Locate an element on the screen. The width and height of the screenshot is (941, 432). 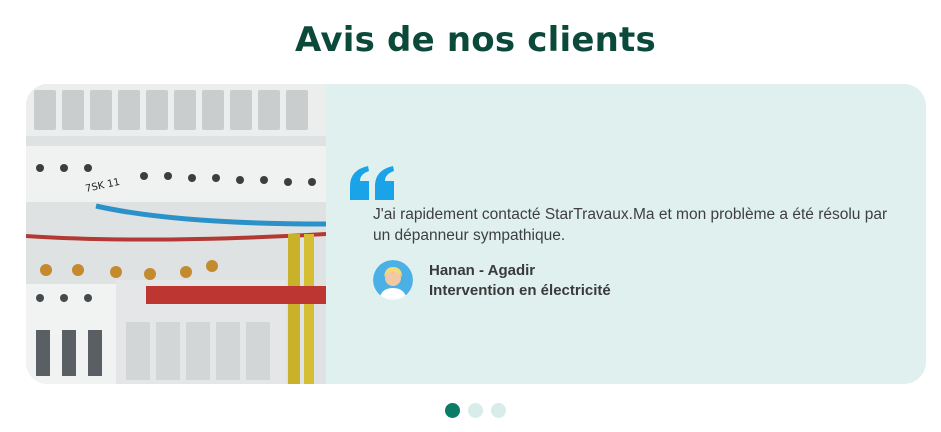
author-name: Hanan - Agadir is located at coordinates (482, 270).